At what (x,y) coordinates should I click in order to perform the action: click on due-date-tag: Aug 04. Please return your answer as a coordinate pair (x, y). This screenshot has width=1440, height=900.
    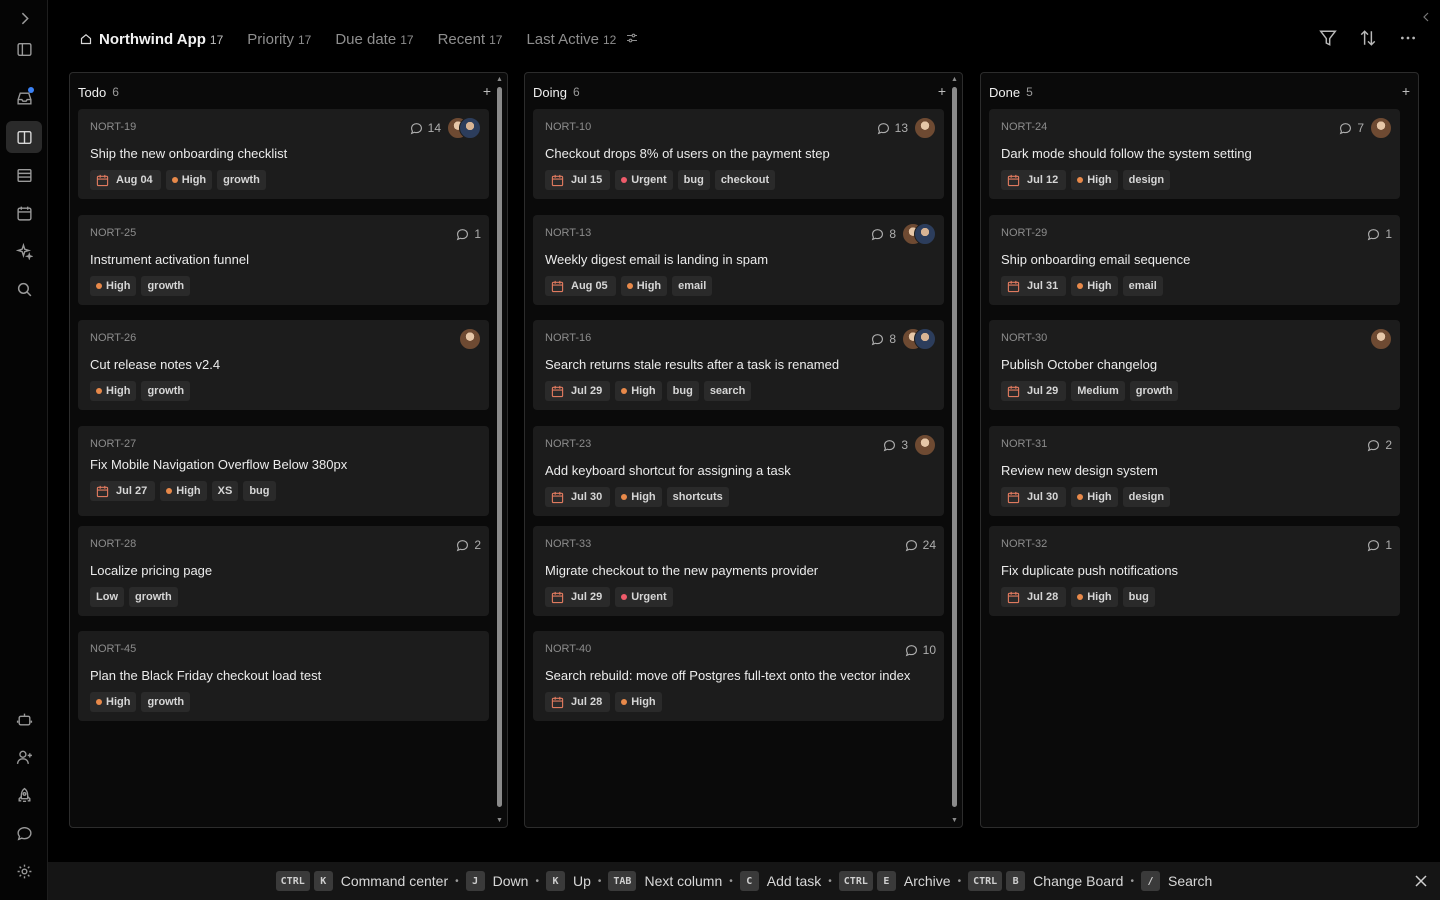
    Looking at the image, I should click on (125, 180).